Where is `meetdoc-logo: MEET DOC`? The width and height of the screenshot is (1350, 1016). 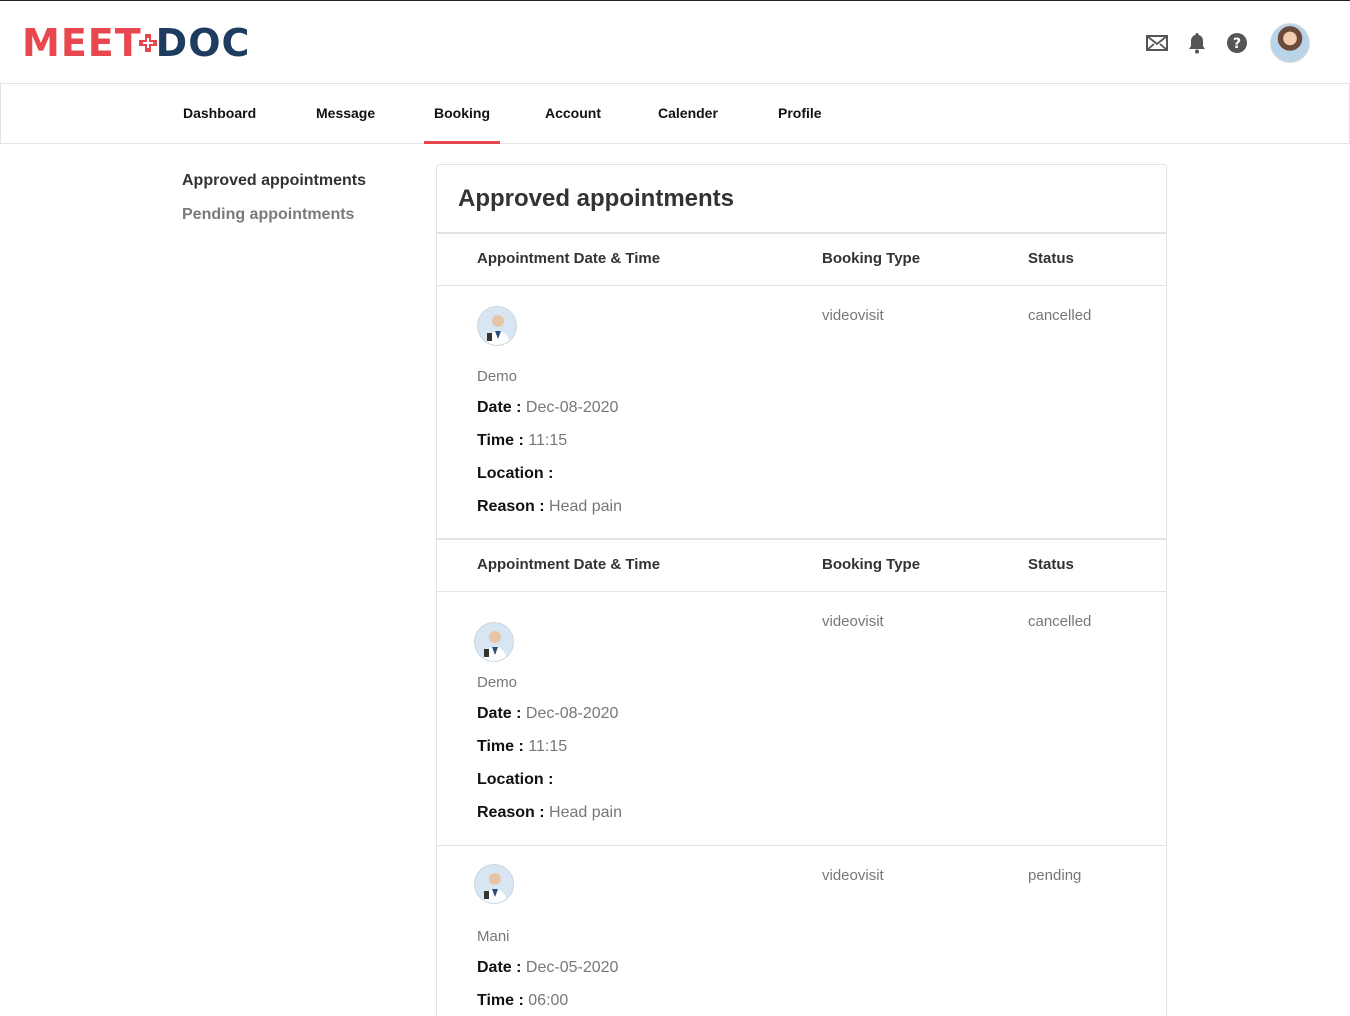 meetdoc-logo: MEET DOC is located at coordinates (136, 43).